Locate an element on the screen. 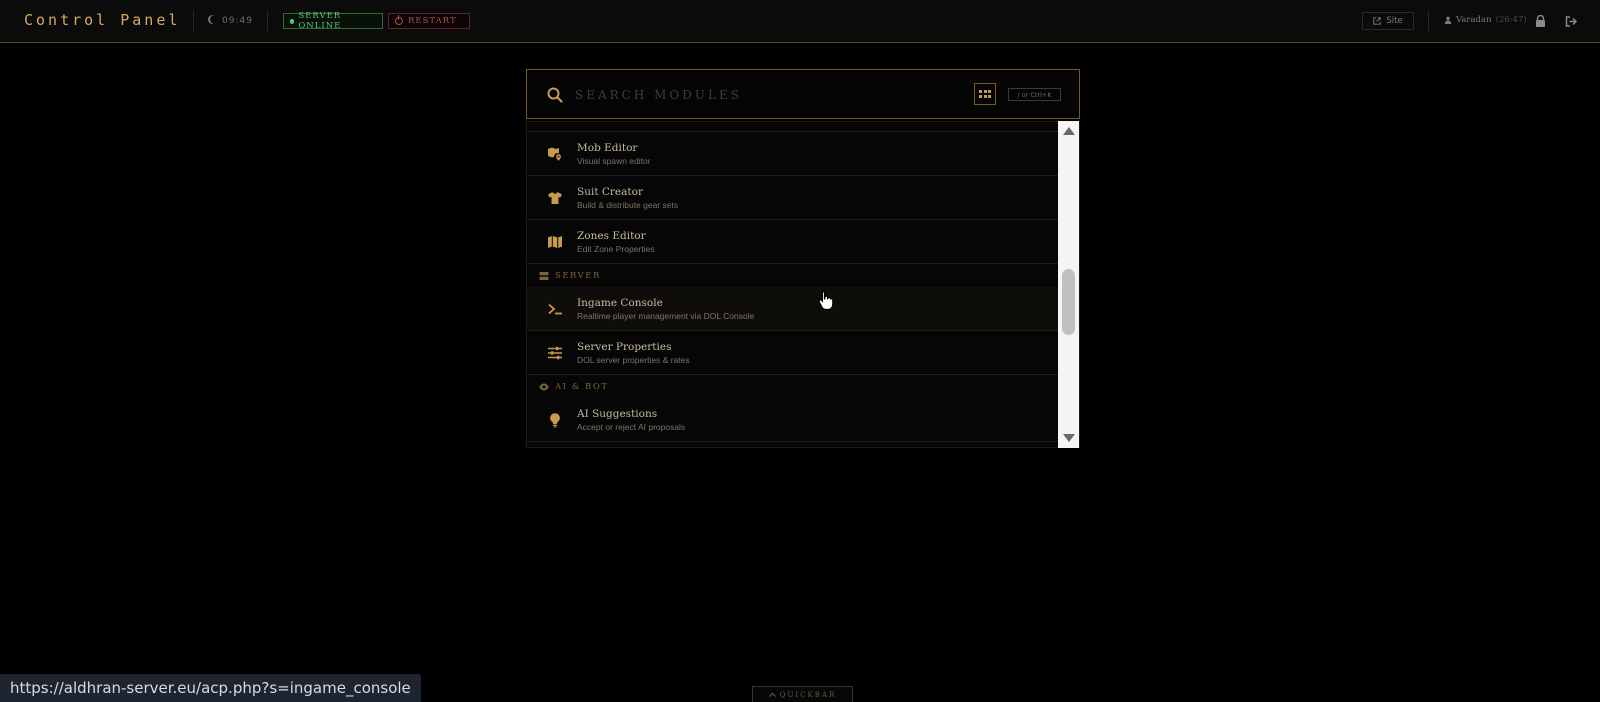  module-title: Ingame Console is located at coordinates (620, 303).